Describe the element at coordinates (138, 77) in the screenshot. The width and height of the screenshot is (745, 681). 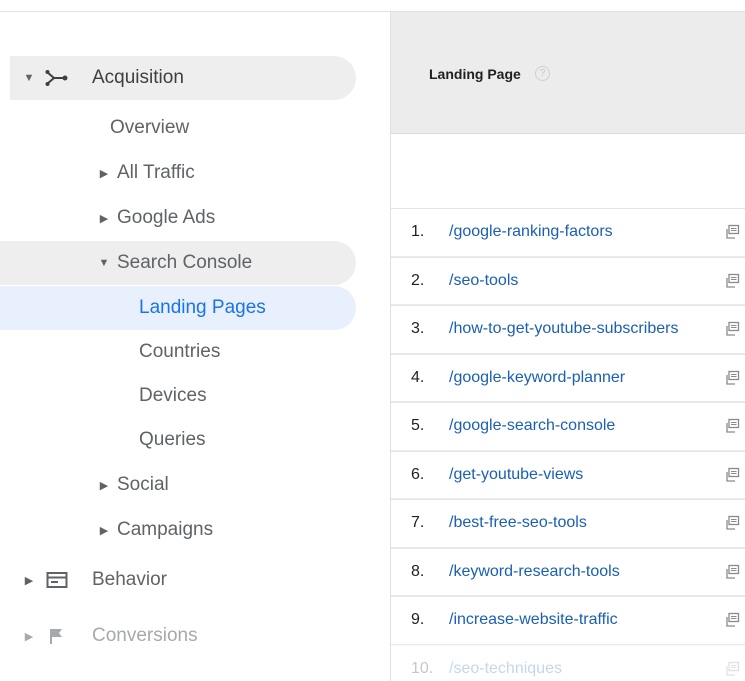
I see `sidebar-section-label: Acquisition` at that location.